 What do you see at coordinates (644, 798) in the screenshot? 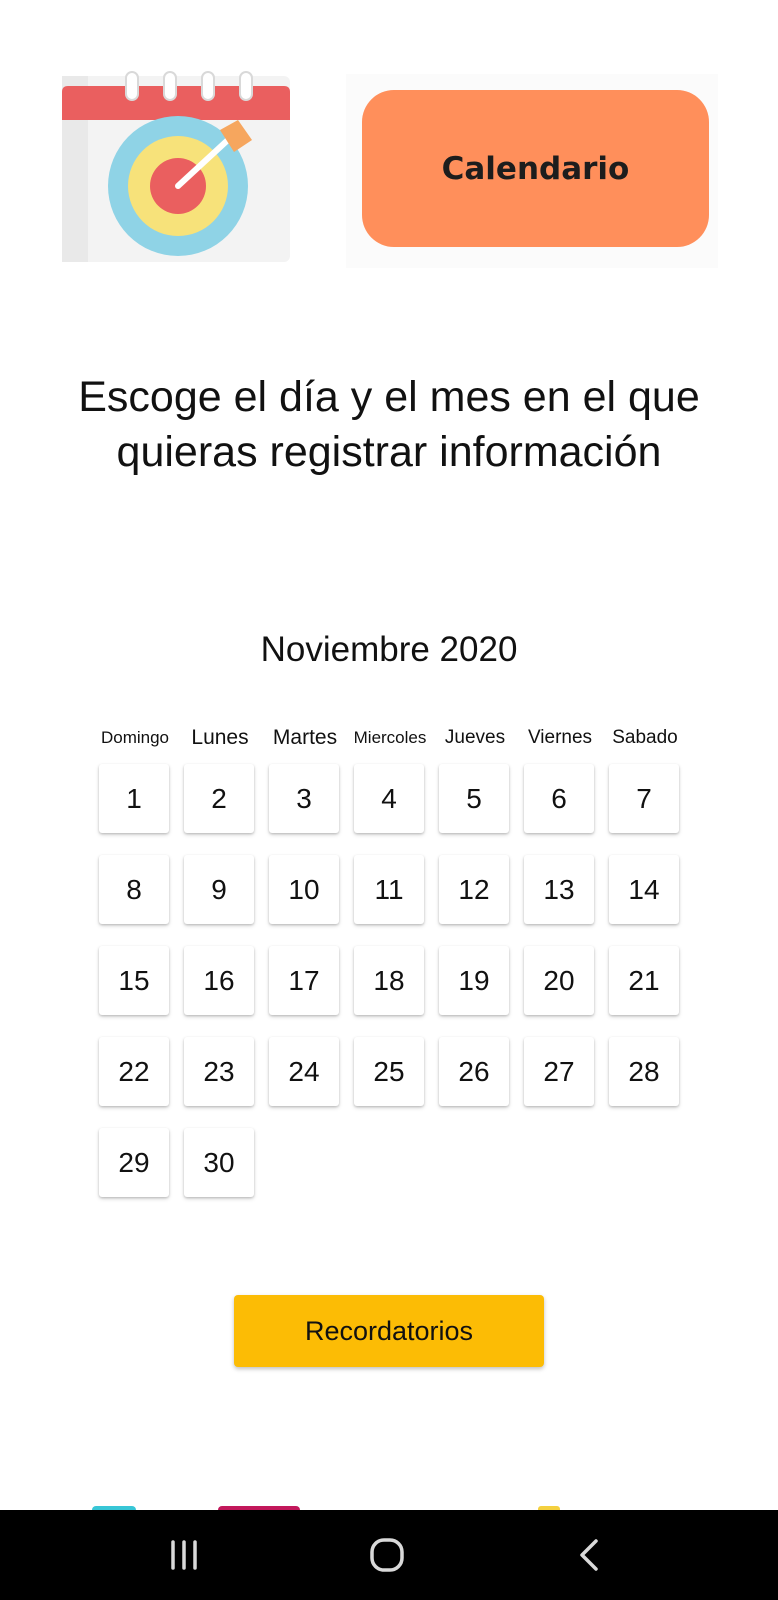
I see `day-button: 7` at bounding box center [644, 798].